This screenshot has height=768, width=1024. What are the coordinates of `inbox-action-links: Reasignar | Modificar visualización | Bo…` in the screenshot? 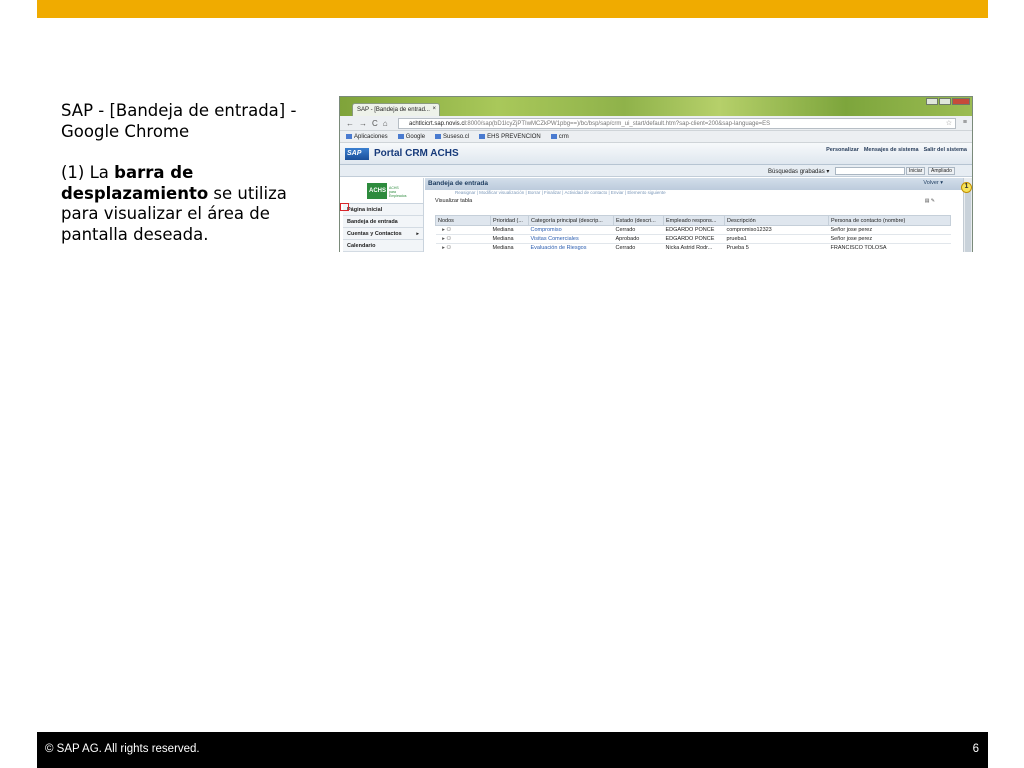 It's located at (695, 193).